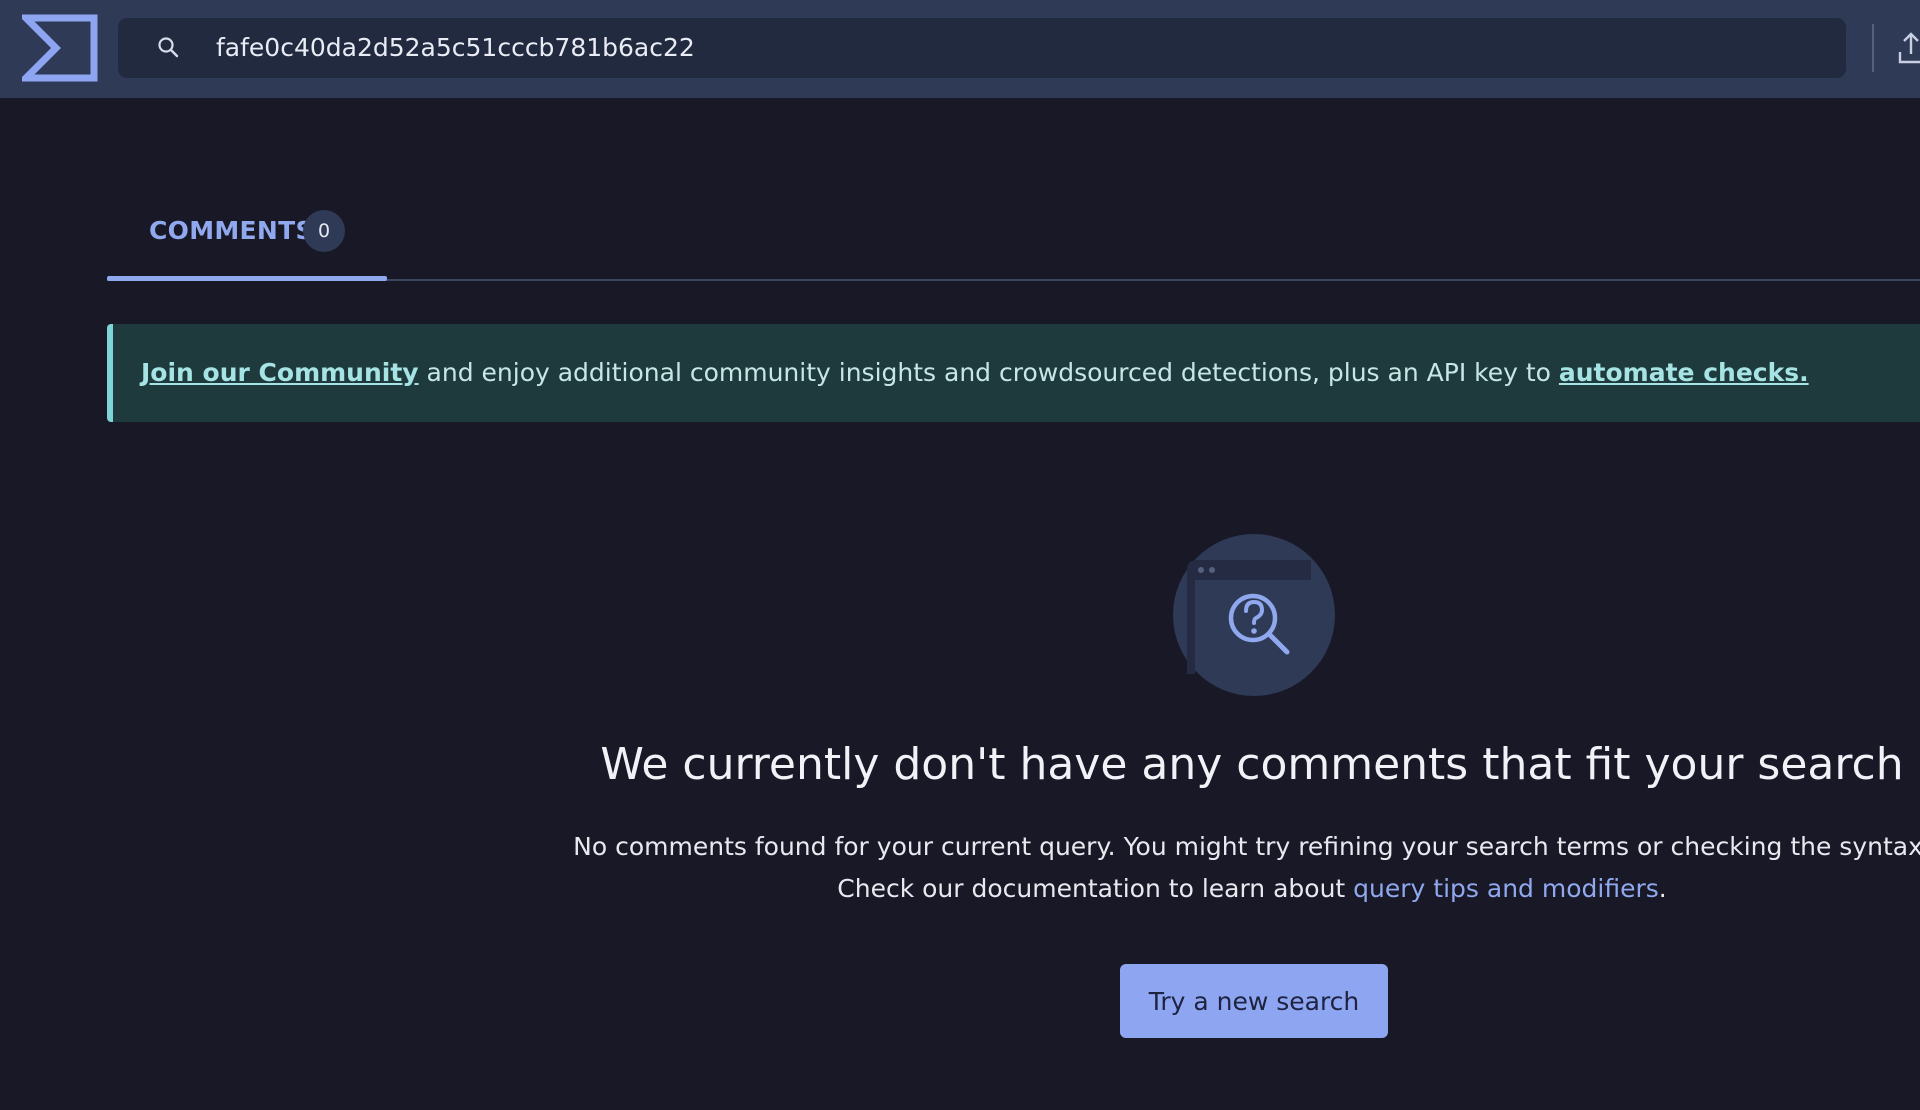 The width and height of the screenshot is (1920, 1110). Describe the element at coordinates (1095, 888) in the screenshot. I see `line2-prefix: Check our documentation to learn about` at that location.